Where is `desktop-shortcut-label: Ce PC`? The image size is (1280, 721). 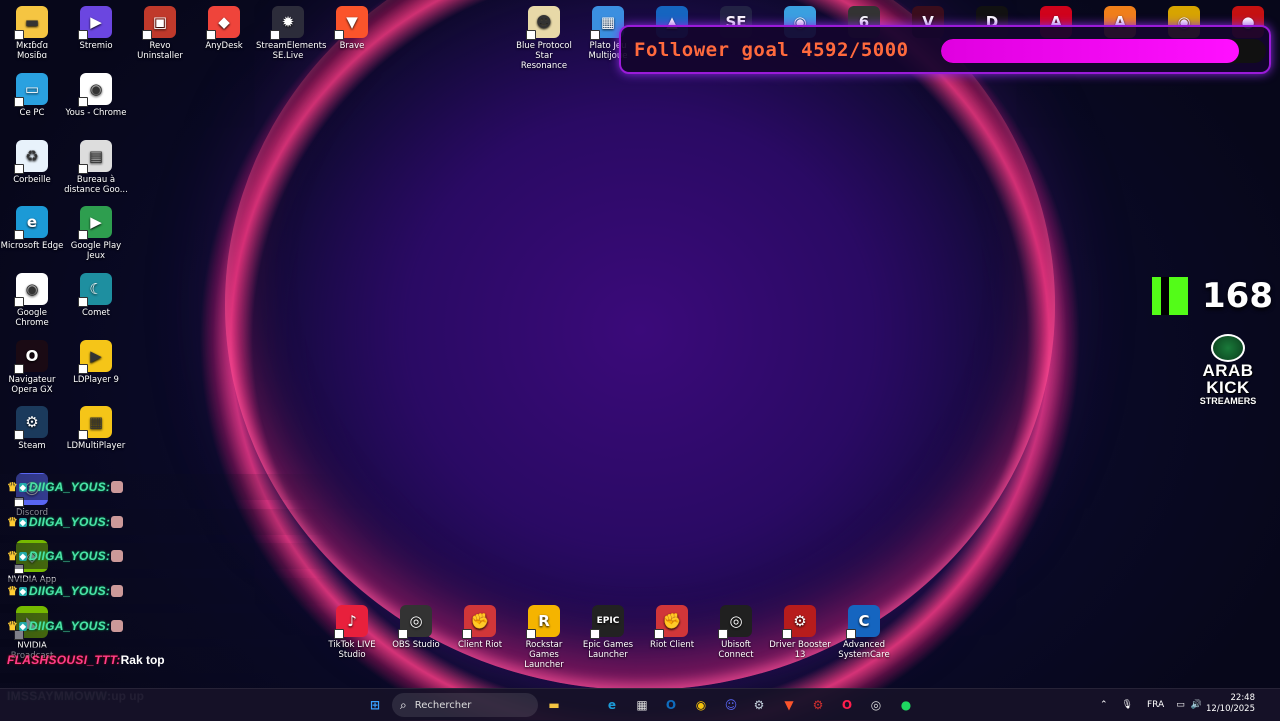
desktop-shortcut-label: Ce PC is located at coordinates (32, 113).